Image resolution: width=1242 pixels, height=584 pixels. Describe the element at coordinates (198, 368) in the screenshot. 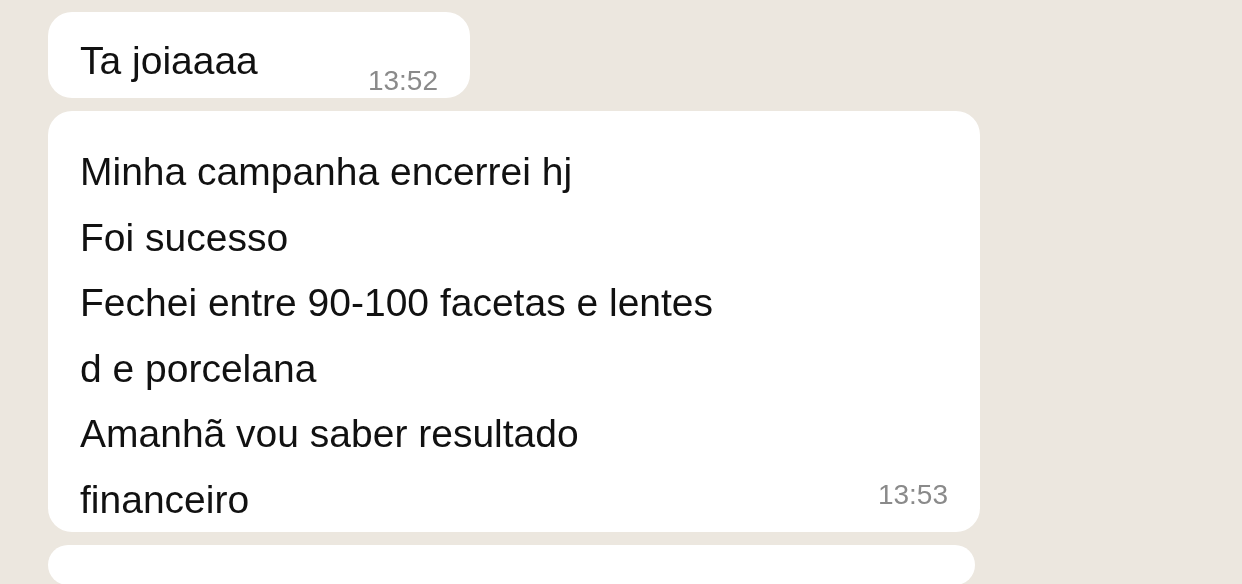

I see `message-line: d e porcelana` at that location.